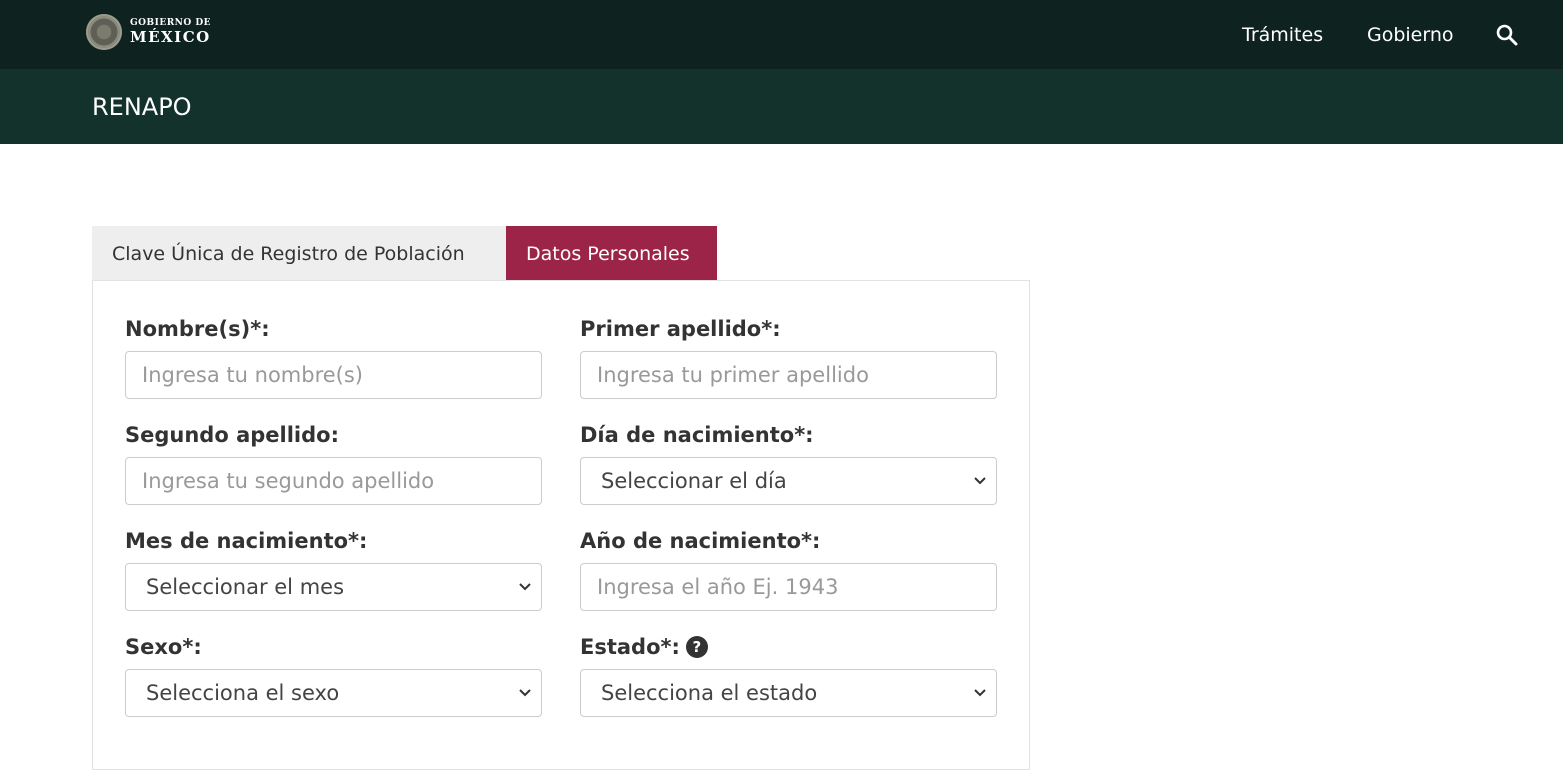 The image size is (1563, 770). Describe the element at coordinates (630, 647) in the screenshot. I see `estado-label: Estado*:` at that location.